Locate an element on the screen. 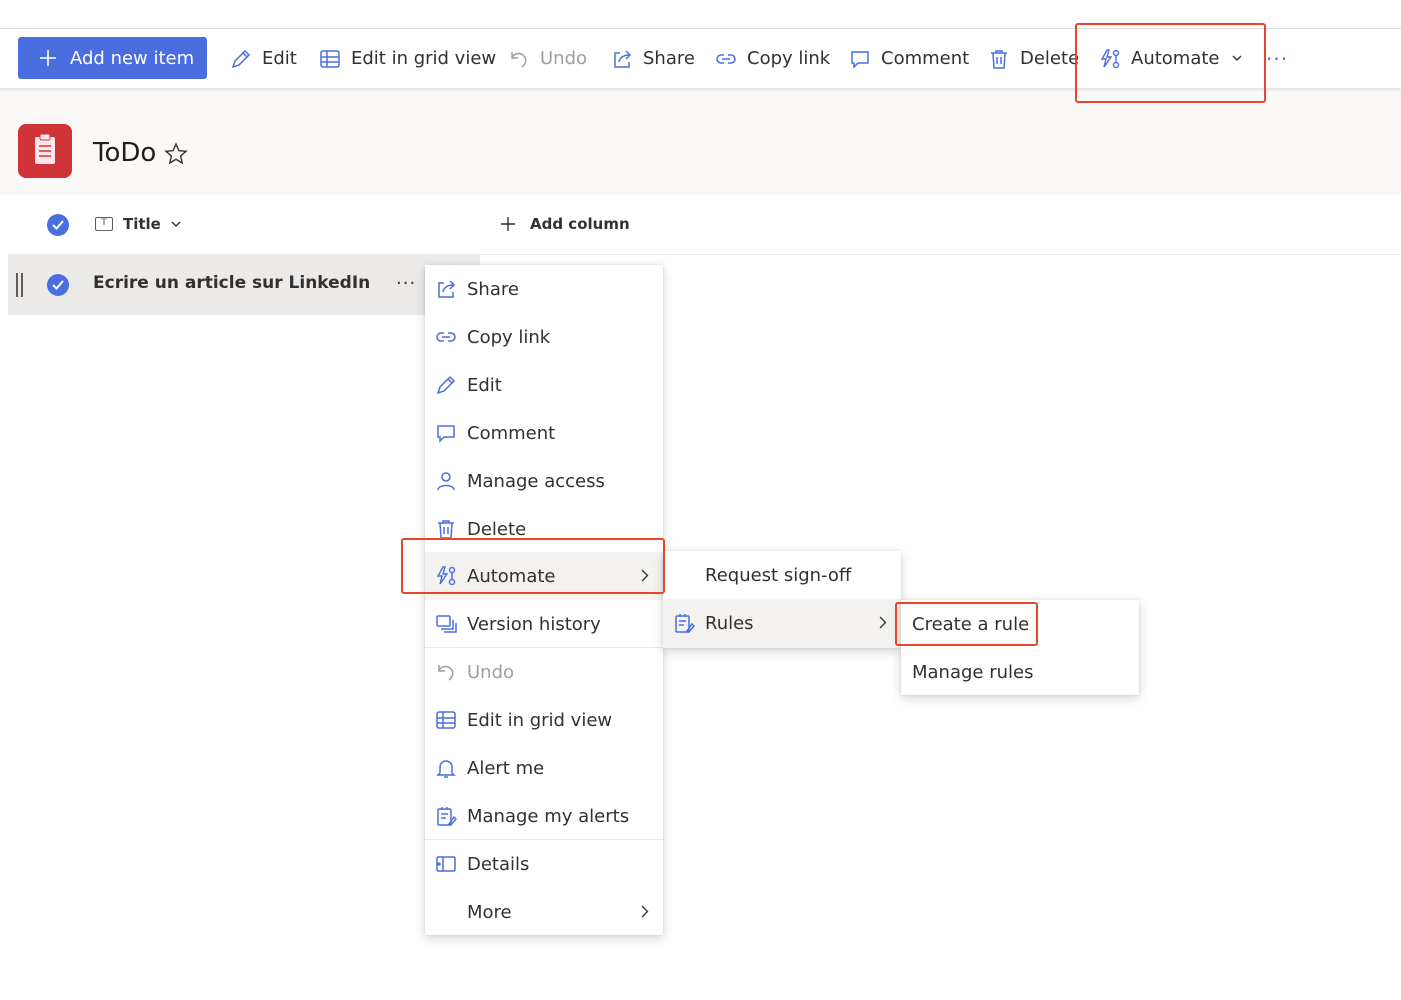 Image resolution: width=1401 pixels, height=1000 pixels. menu-item-edit-grid: Edit in grid view is located at coordinates (544, 720).